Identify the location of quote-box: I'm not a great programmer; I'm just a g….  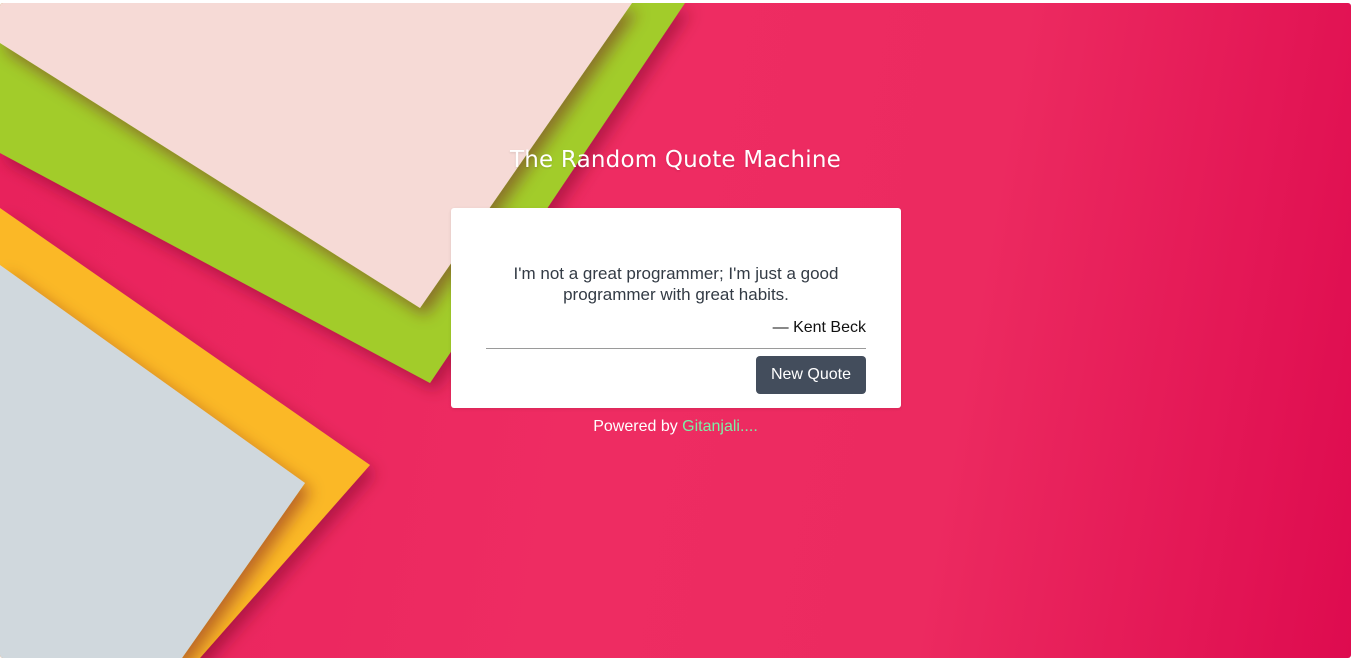
(676, 308).